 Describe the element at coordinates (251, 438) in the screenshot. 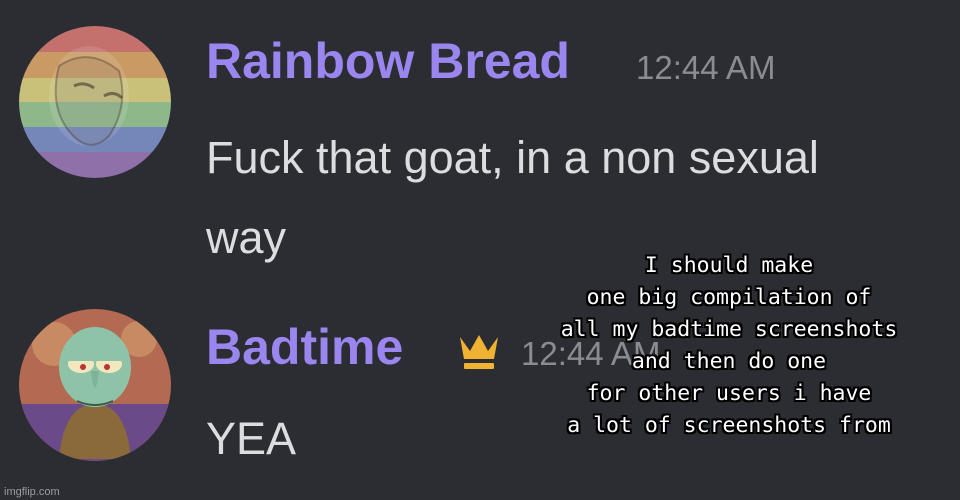

I see `message-yea: YEA` at that location.